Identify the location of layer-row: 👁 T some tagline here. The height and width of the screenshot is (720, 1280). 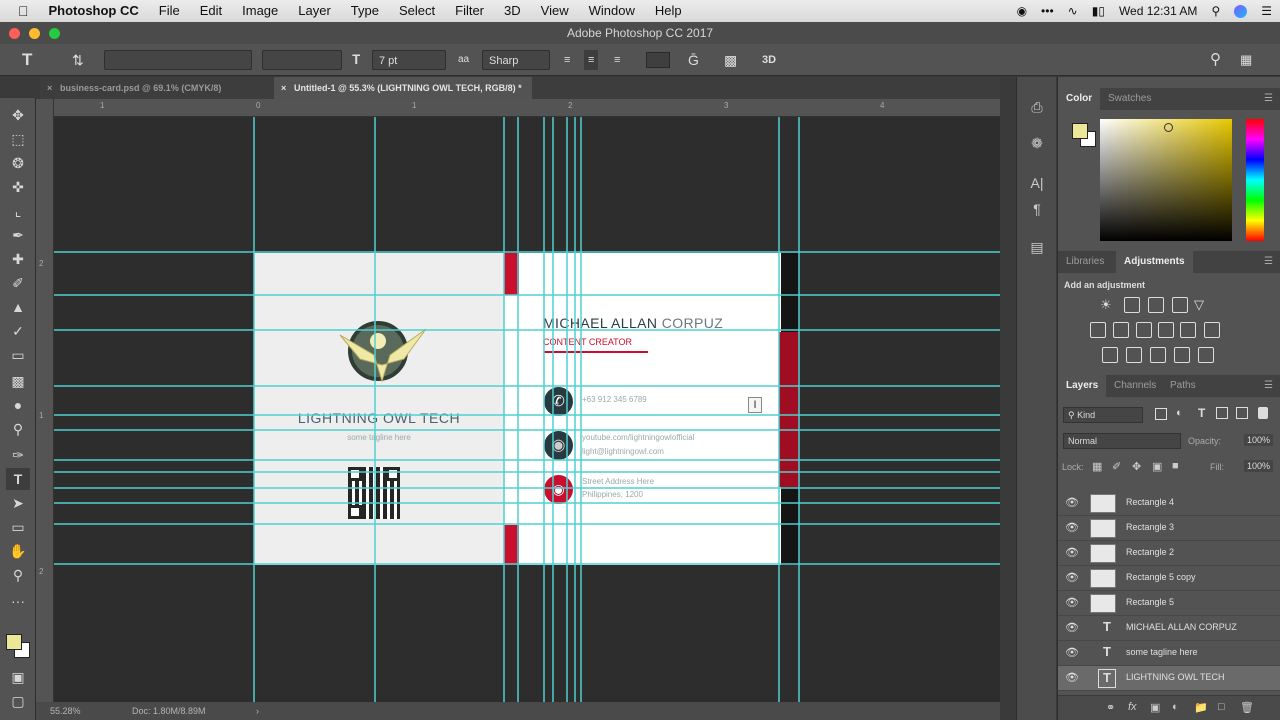
(1169, 653).